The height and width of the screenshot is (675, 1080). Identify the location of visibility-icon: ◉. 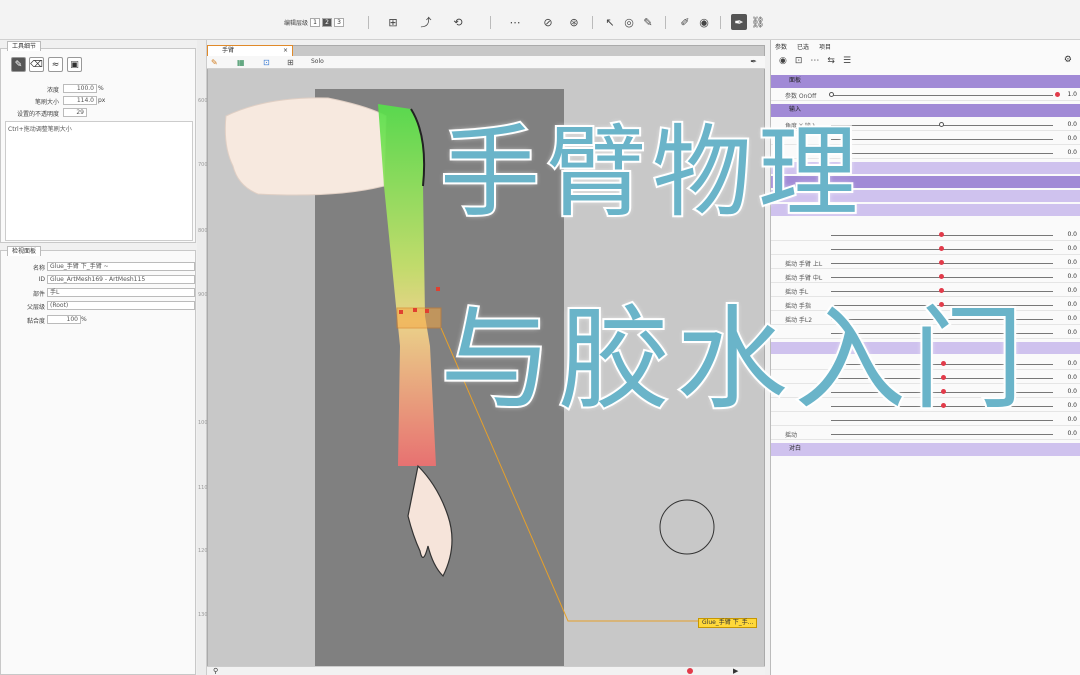
(783, 61).